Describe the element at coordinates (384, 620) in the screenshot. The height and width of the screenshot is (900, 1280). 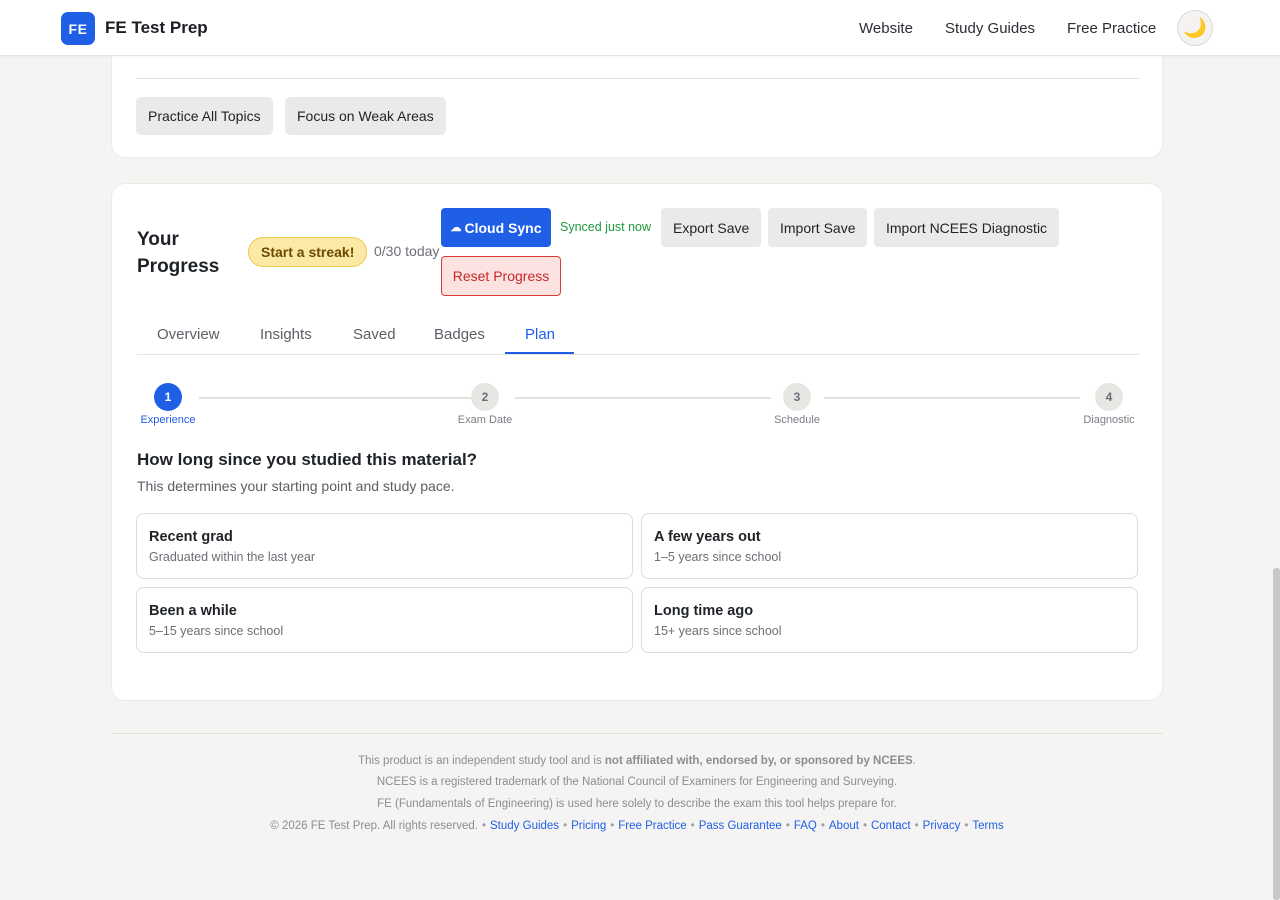
I see `option-been-a-while: Been a while 5–15 years since school` at that location.